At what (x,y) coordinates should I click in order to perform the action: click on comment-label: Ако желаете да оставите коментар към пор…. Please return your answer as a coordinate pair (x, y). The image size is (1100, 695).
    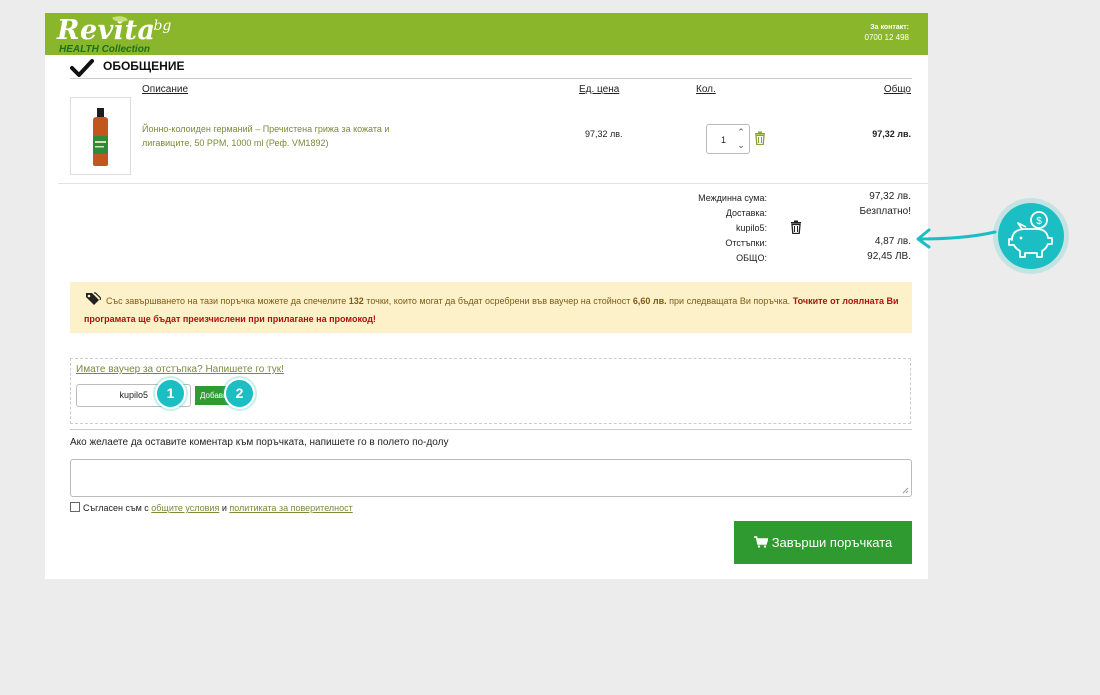
    Looking at the image, I should click on (259, 442).